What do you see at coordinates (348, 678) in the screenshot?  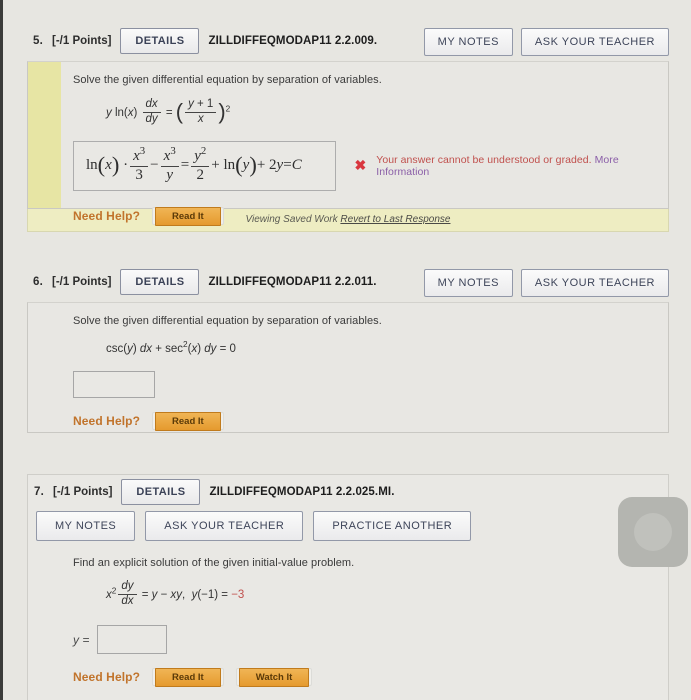 I see `problem-7-need-help: Need Help? Read It Watch It` at bounding box center [348, 678].